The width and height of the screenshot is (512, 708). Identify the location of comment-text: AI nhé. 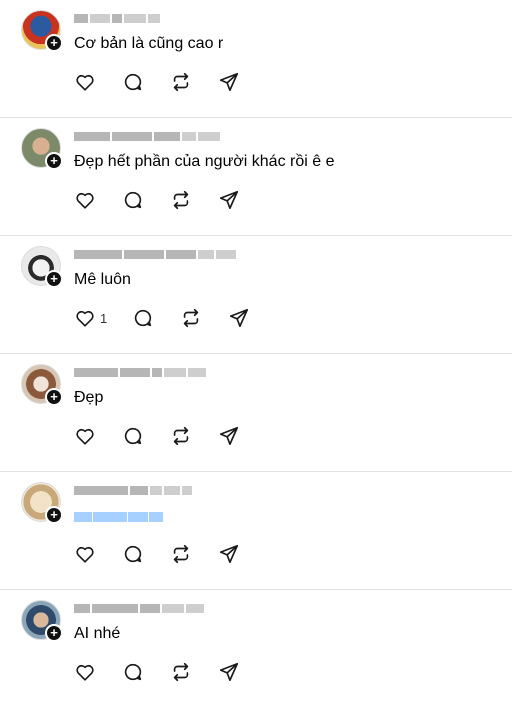
(97, 633).